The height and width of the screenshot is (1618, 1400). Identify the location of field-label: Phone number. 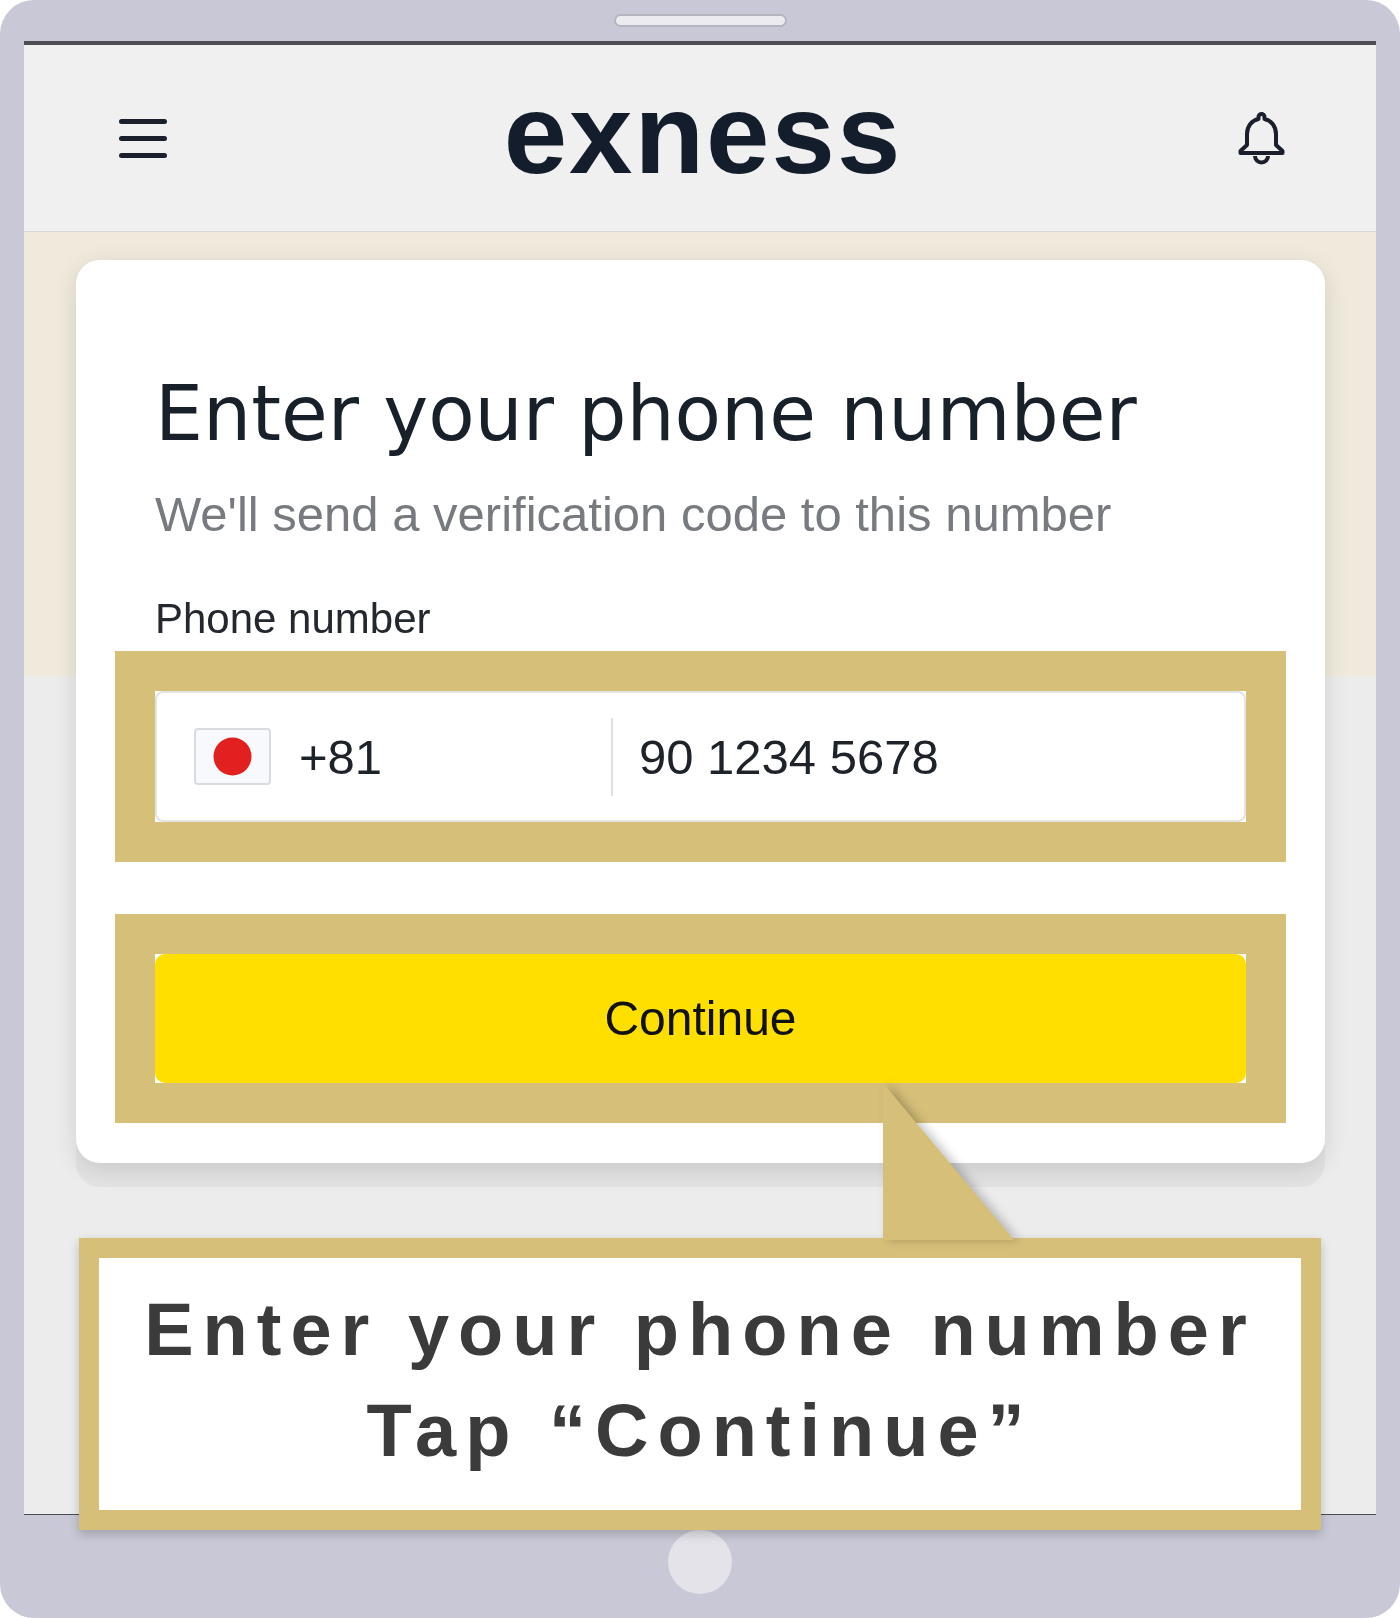
(293, 619).